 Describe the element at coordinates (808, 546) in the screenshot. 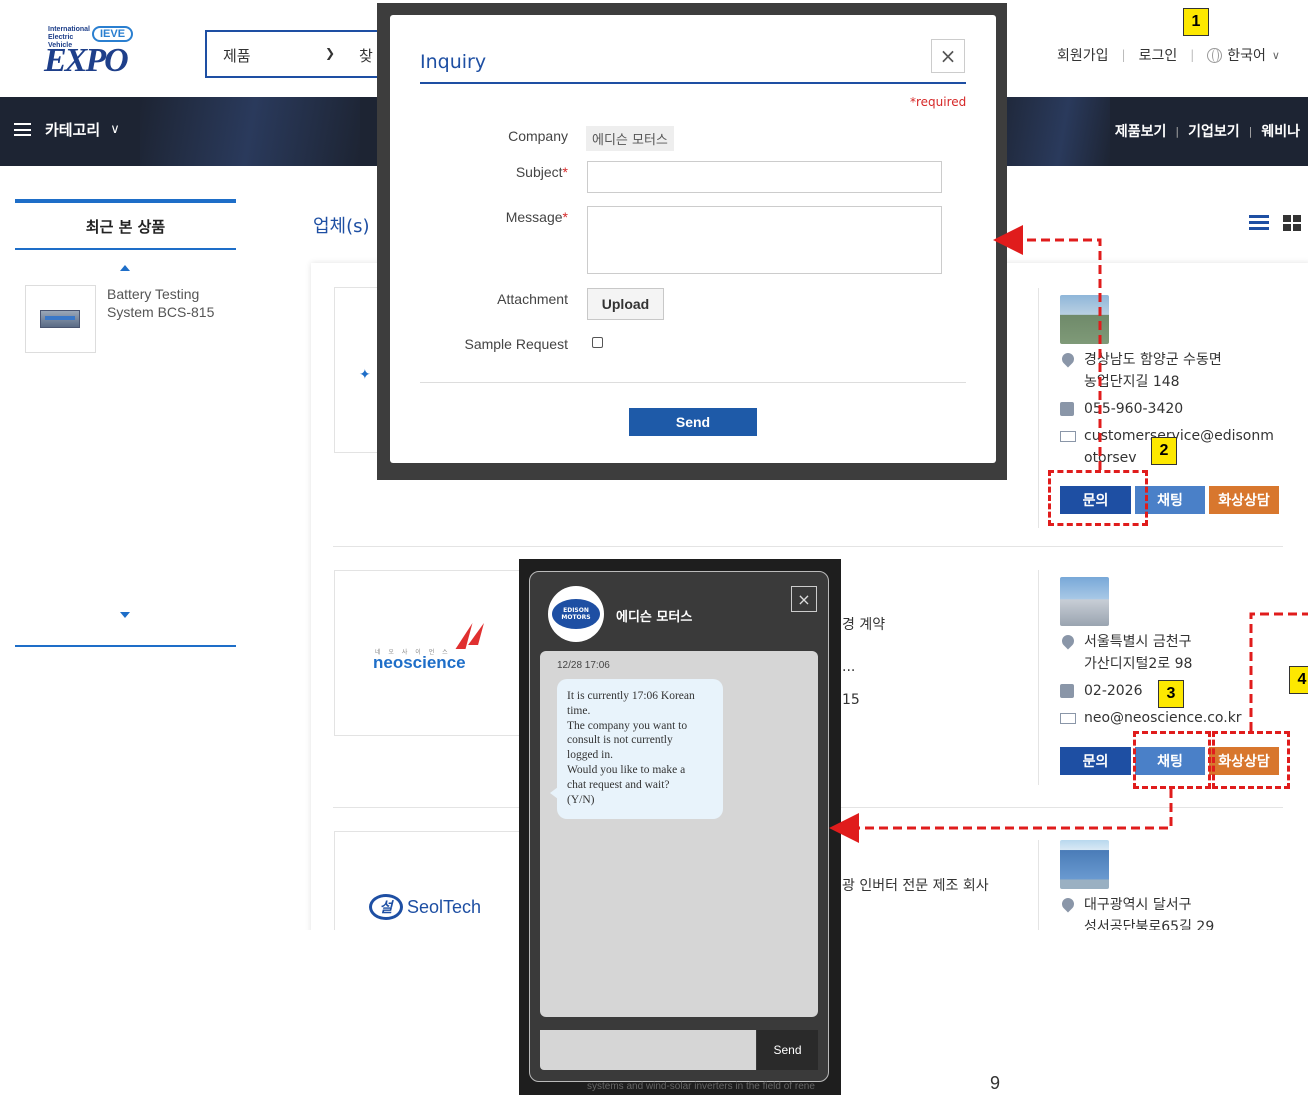

I see `row-divider` at that location.